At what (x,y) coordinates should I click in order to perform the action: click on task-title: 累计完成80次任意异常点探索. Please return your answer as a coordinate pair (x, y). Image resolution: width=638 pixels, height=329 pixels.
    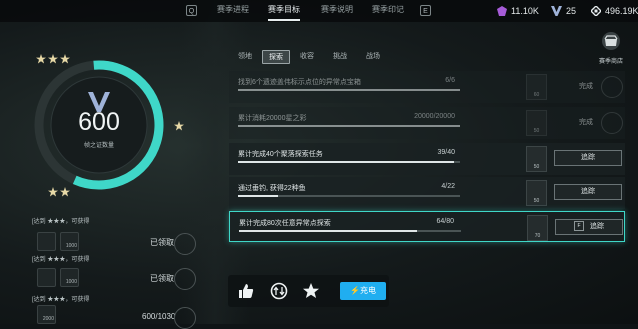
    Looking at the image, I should click on (285, 223).